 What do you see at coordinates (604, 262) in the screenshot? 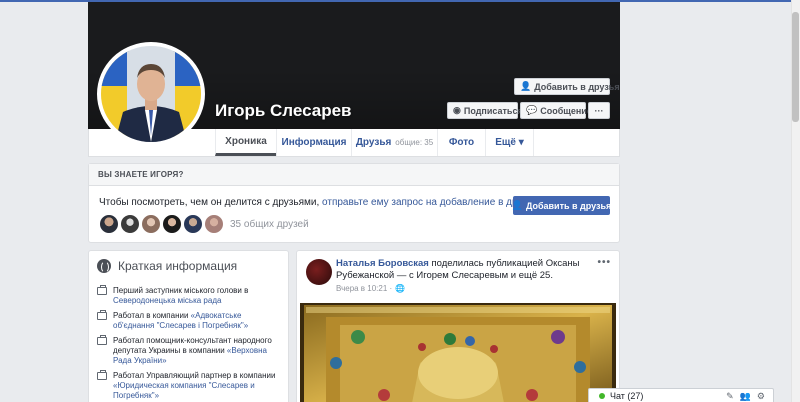
I see `post-options-button: •••` at bounding box center [604, 262].